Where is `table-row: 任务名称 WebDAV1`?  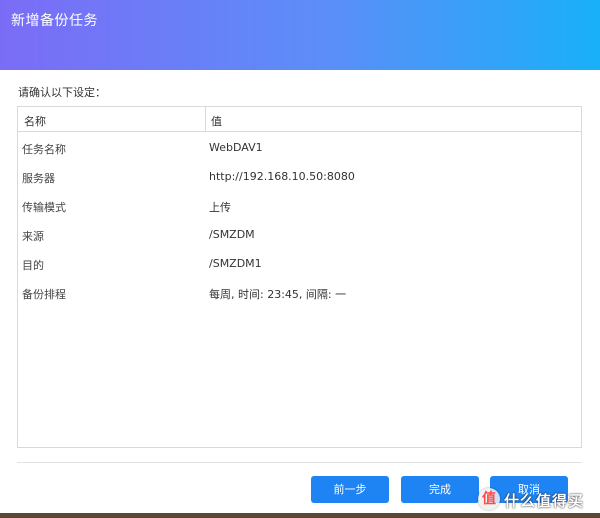 table-row: 任务名称 WebDAV1 is located at coordinates (299, 148).